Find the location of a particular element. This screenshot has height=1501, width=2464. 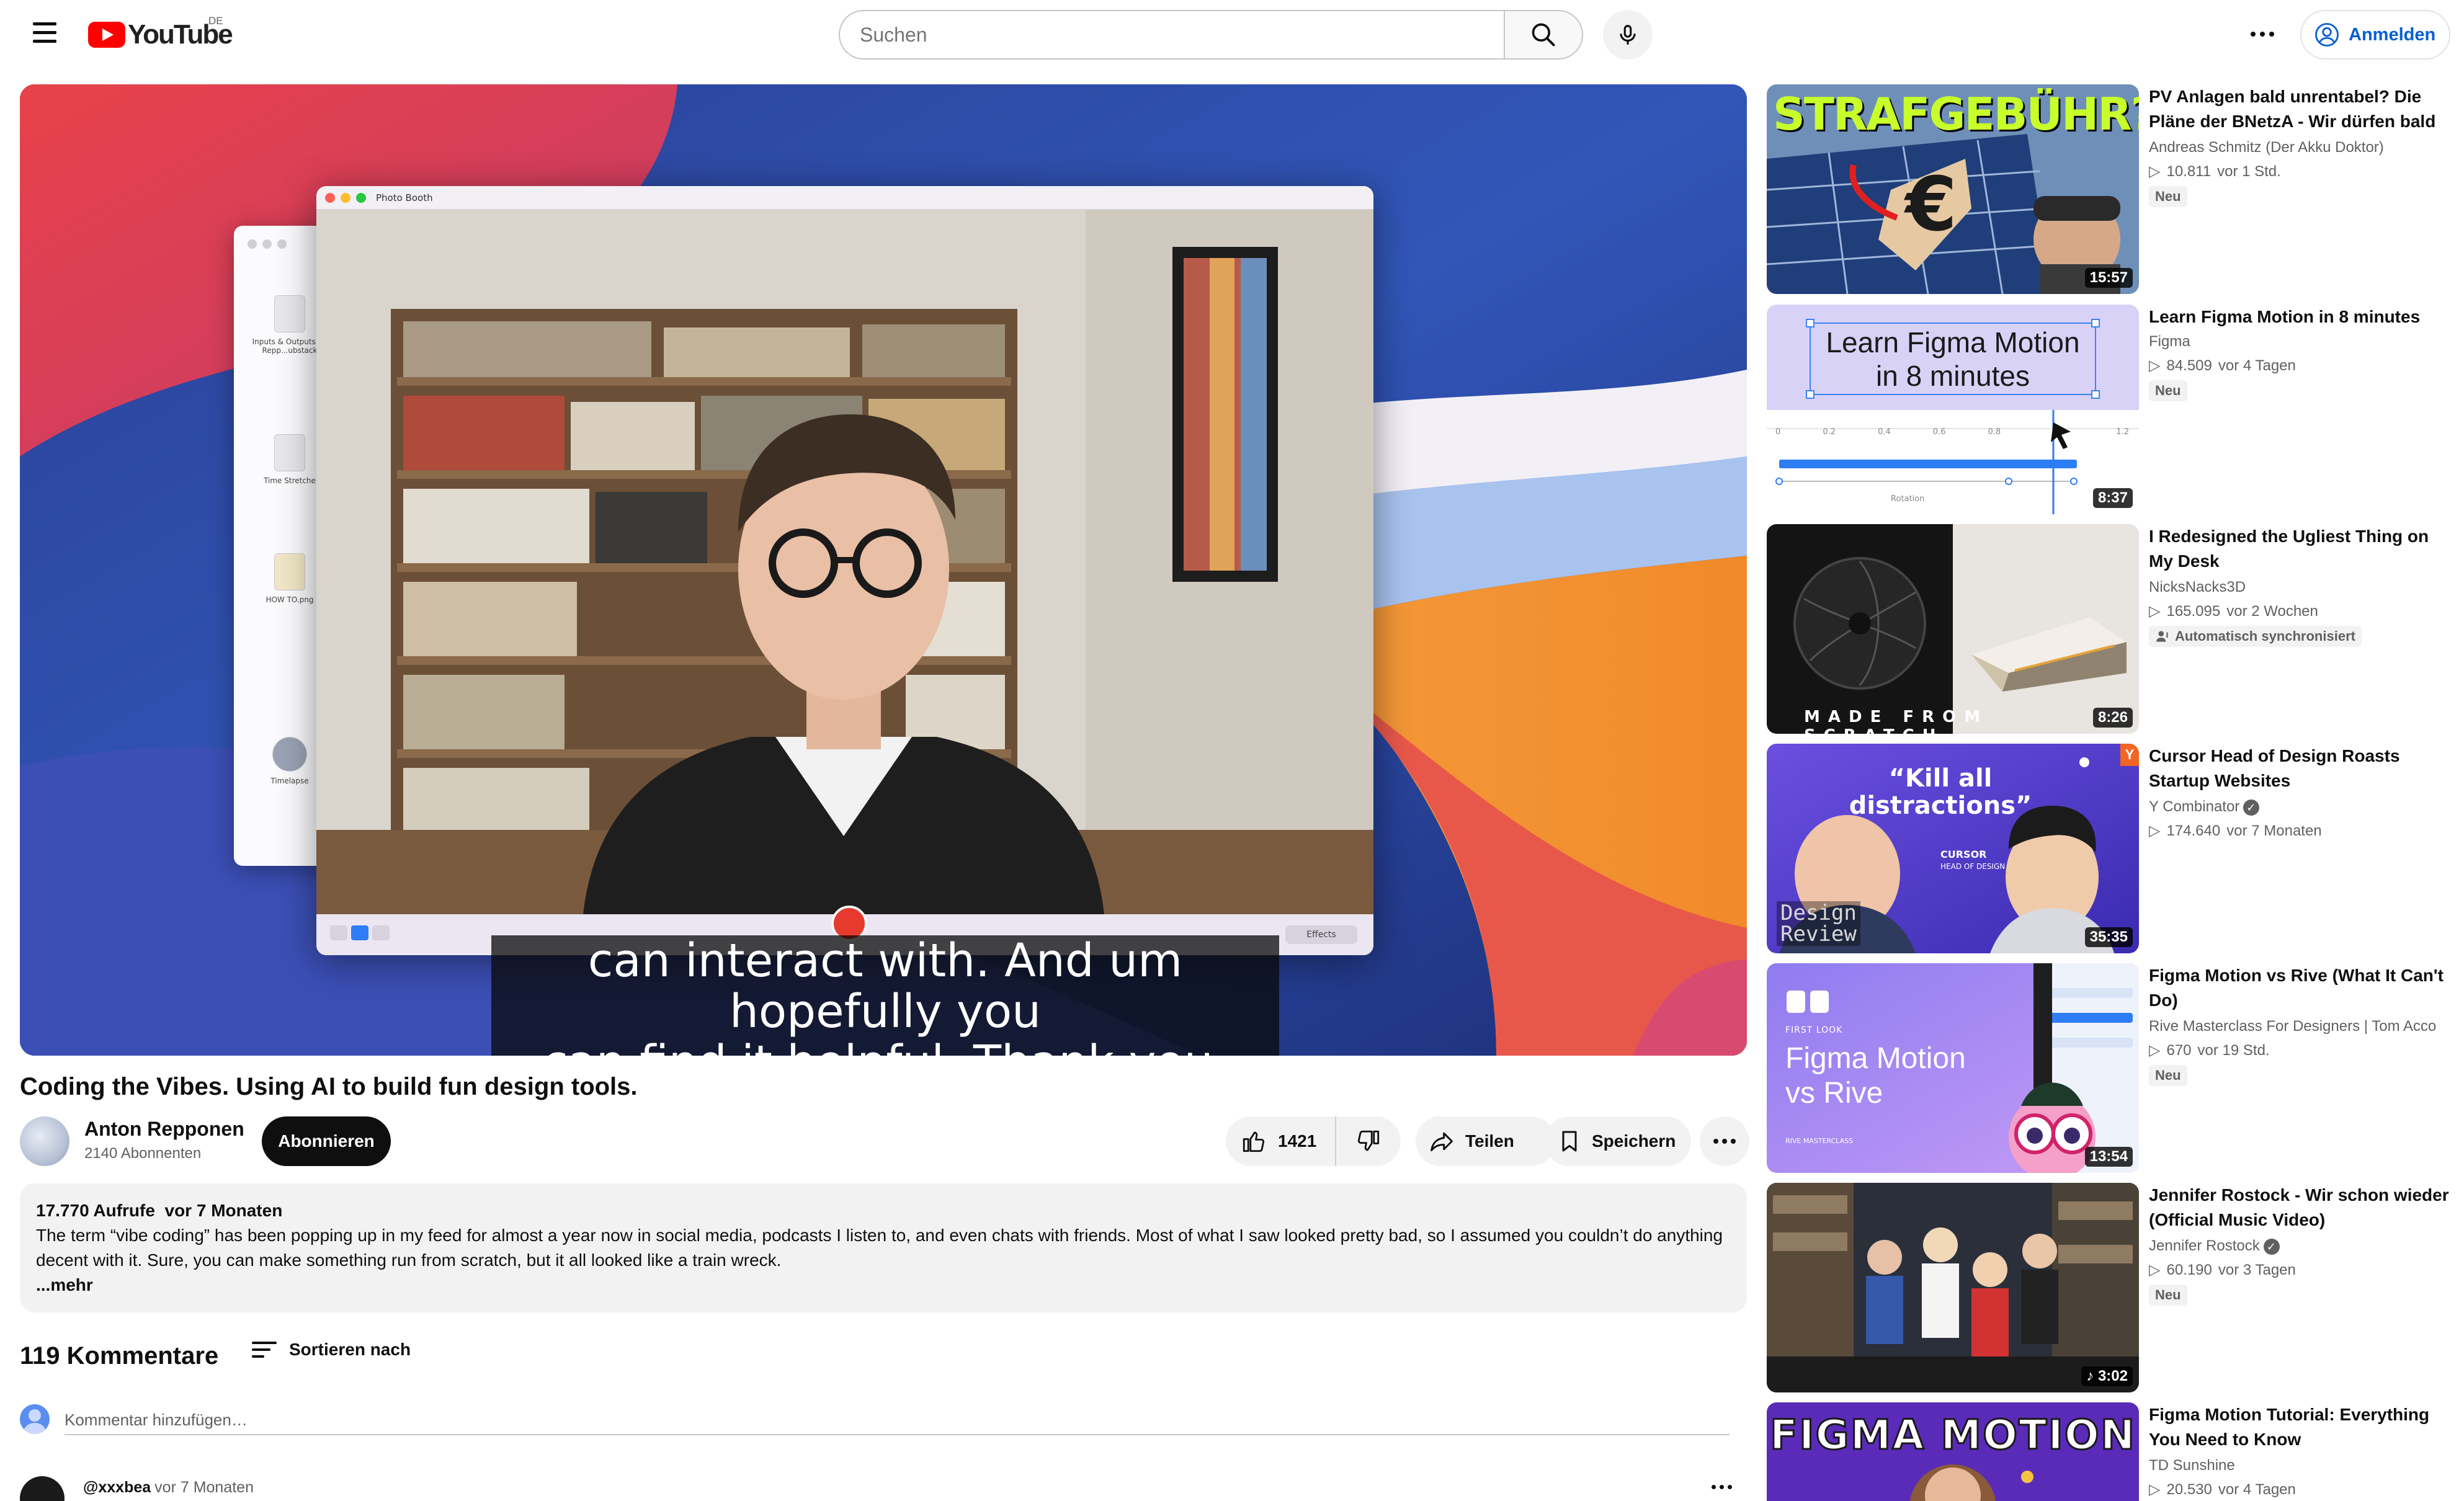

search-button is located at coordinates (1543, 35).